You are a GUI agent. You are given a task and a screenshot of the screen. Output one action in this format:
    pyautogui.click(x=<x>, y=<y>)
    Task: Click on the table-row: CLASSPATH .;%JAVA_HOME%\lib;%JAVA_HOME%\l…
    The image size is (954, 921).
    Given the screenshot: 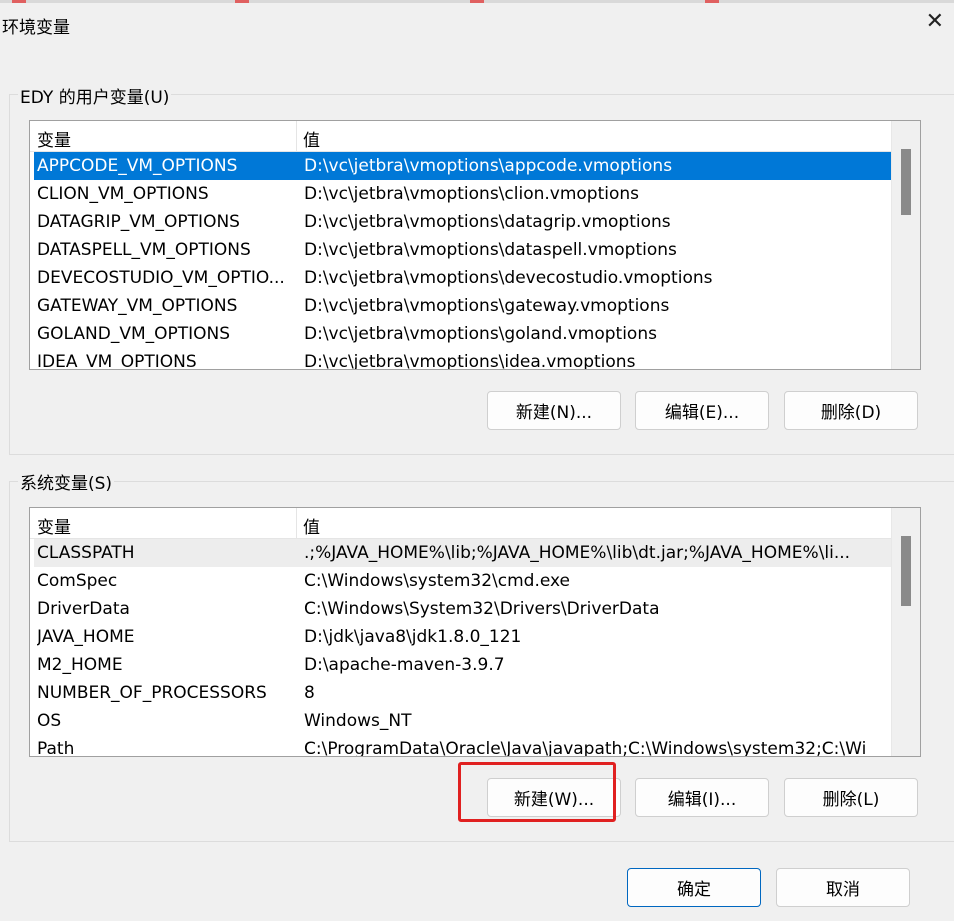 What is the action you would take?
    pyautogui.click(x=463, y=553)
    